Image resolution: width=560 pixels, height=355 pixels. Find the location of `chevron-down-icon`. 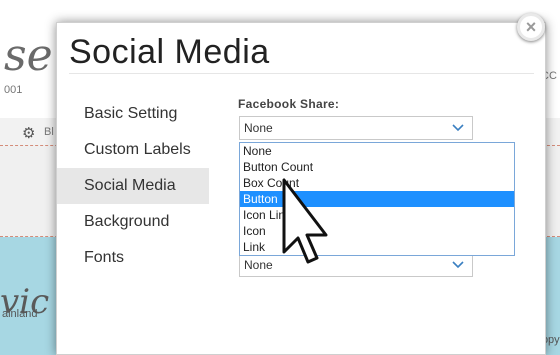

chevron-down-icon is located at coordinates (458, 268).